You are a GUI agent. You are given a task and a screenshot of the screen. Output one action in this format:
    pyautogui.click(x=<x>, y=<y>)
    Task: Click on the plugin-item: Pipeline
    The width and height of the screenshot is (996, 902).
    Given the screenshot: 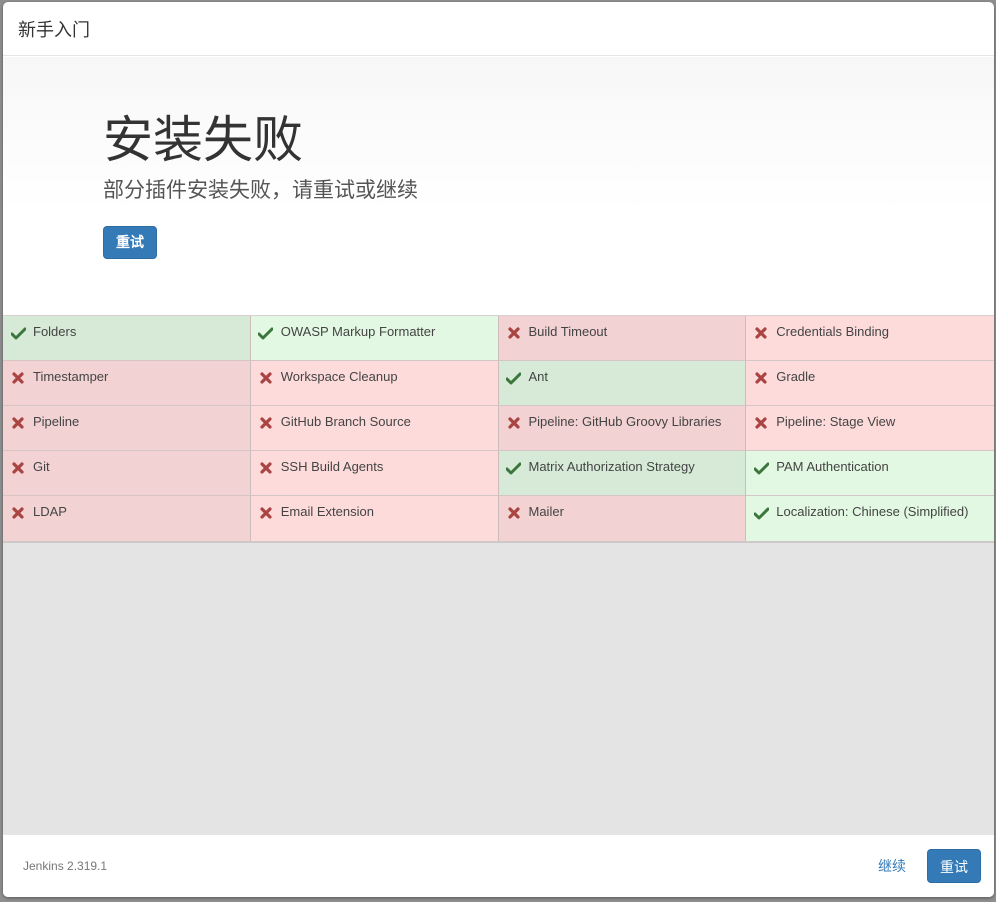 What is the action you would take?
    pyautogui.click(x=127, y=428)
    